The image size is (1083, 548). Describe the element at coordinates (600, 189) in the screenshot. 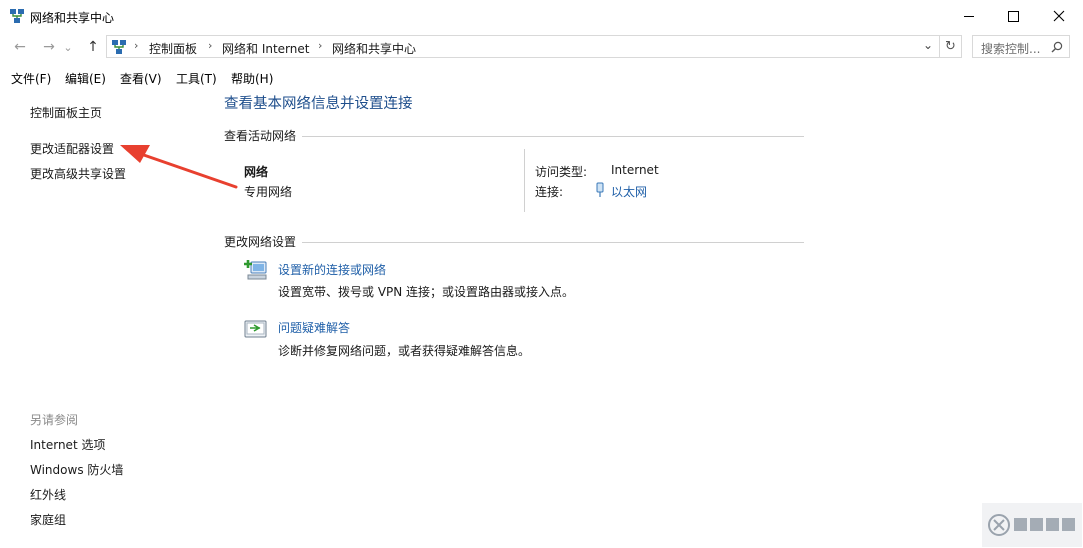

I see `ethernet-icon` at that location.